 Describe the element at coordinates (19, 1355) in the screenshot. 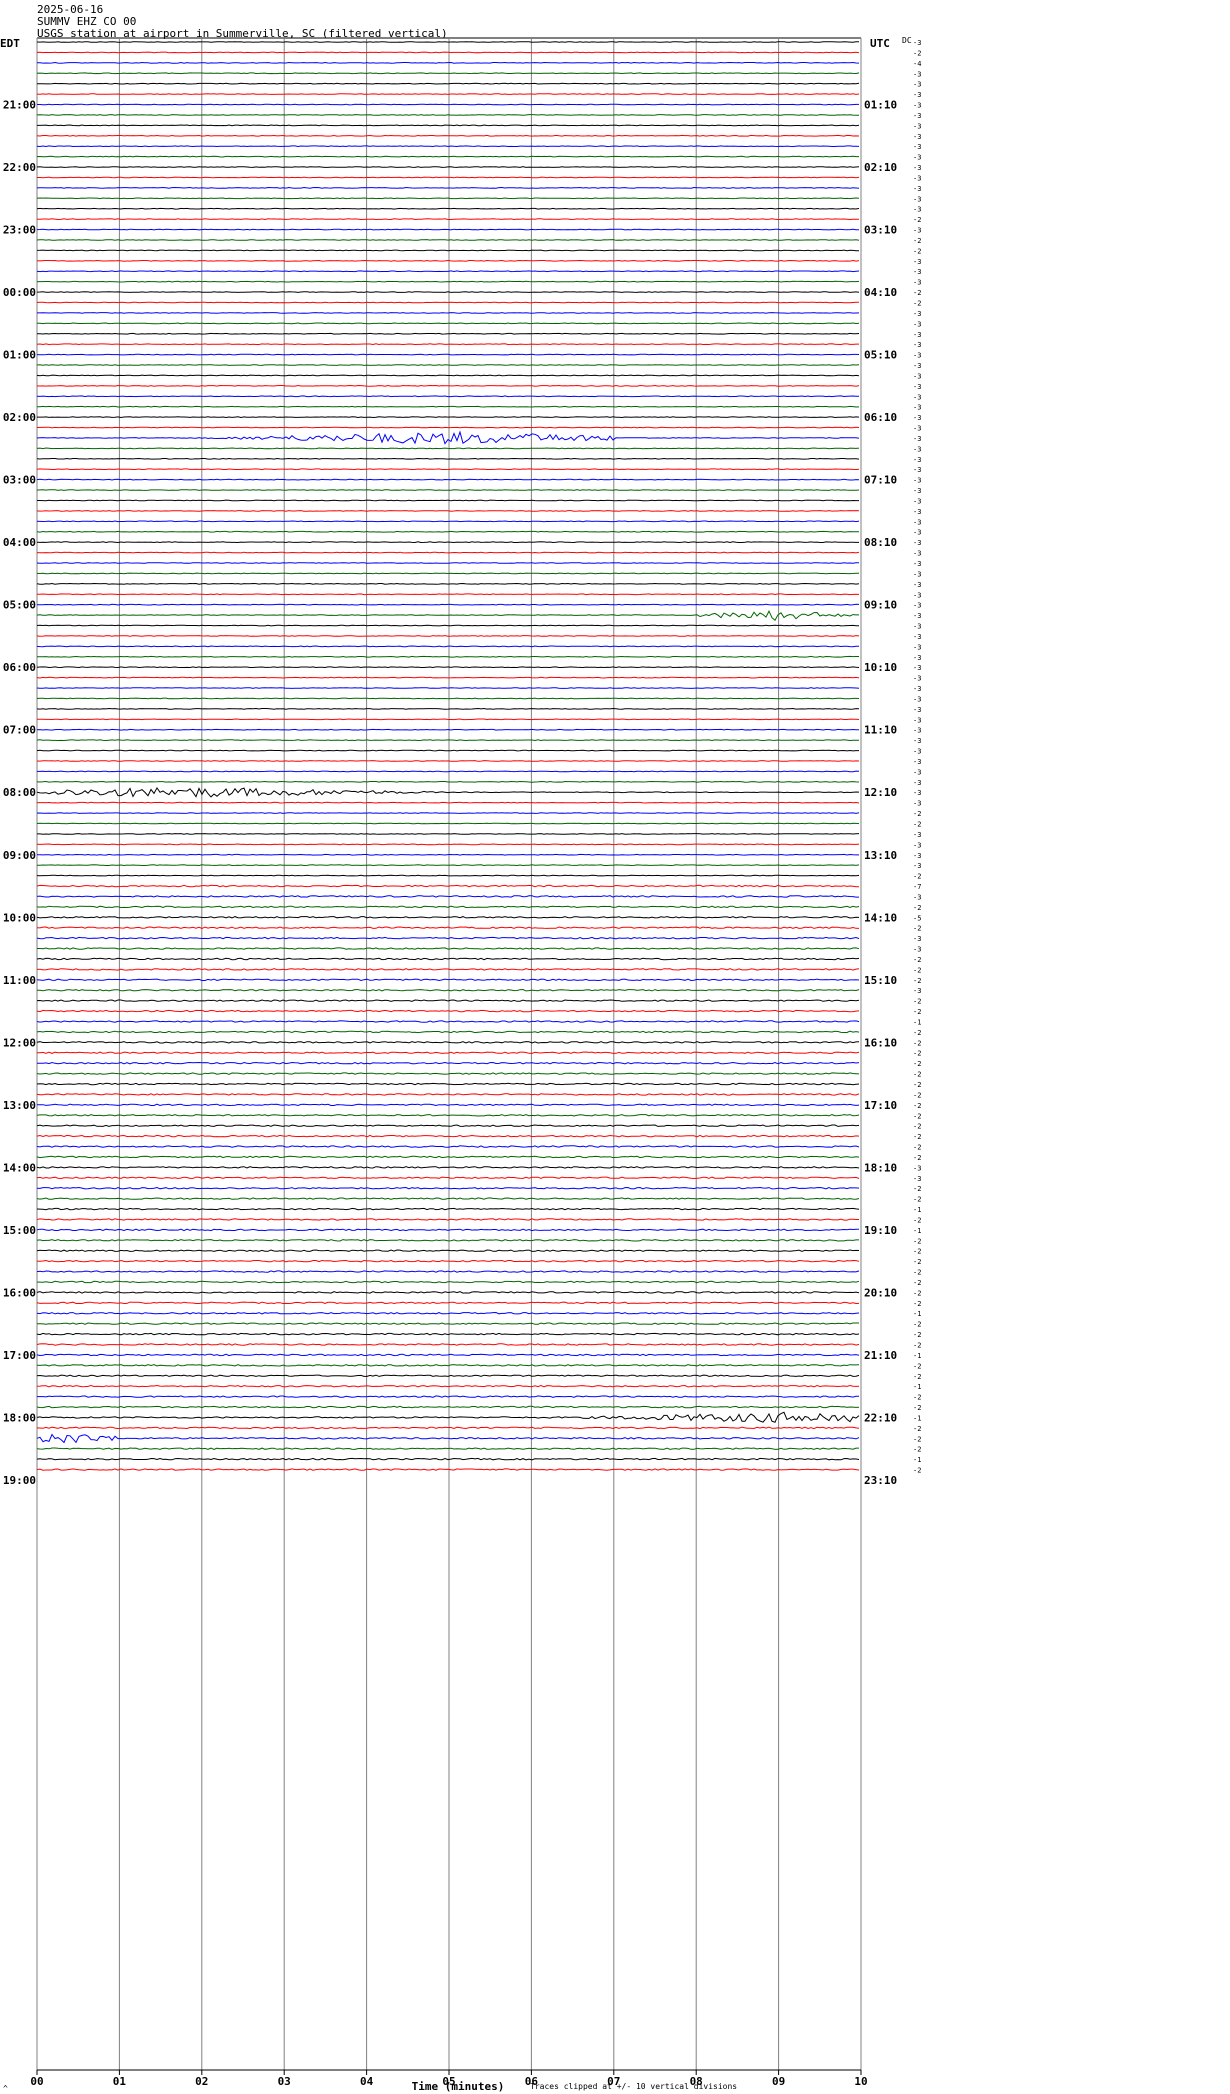

I see `edt-hour-label: 17:00` at that location.